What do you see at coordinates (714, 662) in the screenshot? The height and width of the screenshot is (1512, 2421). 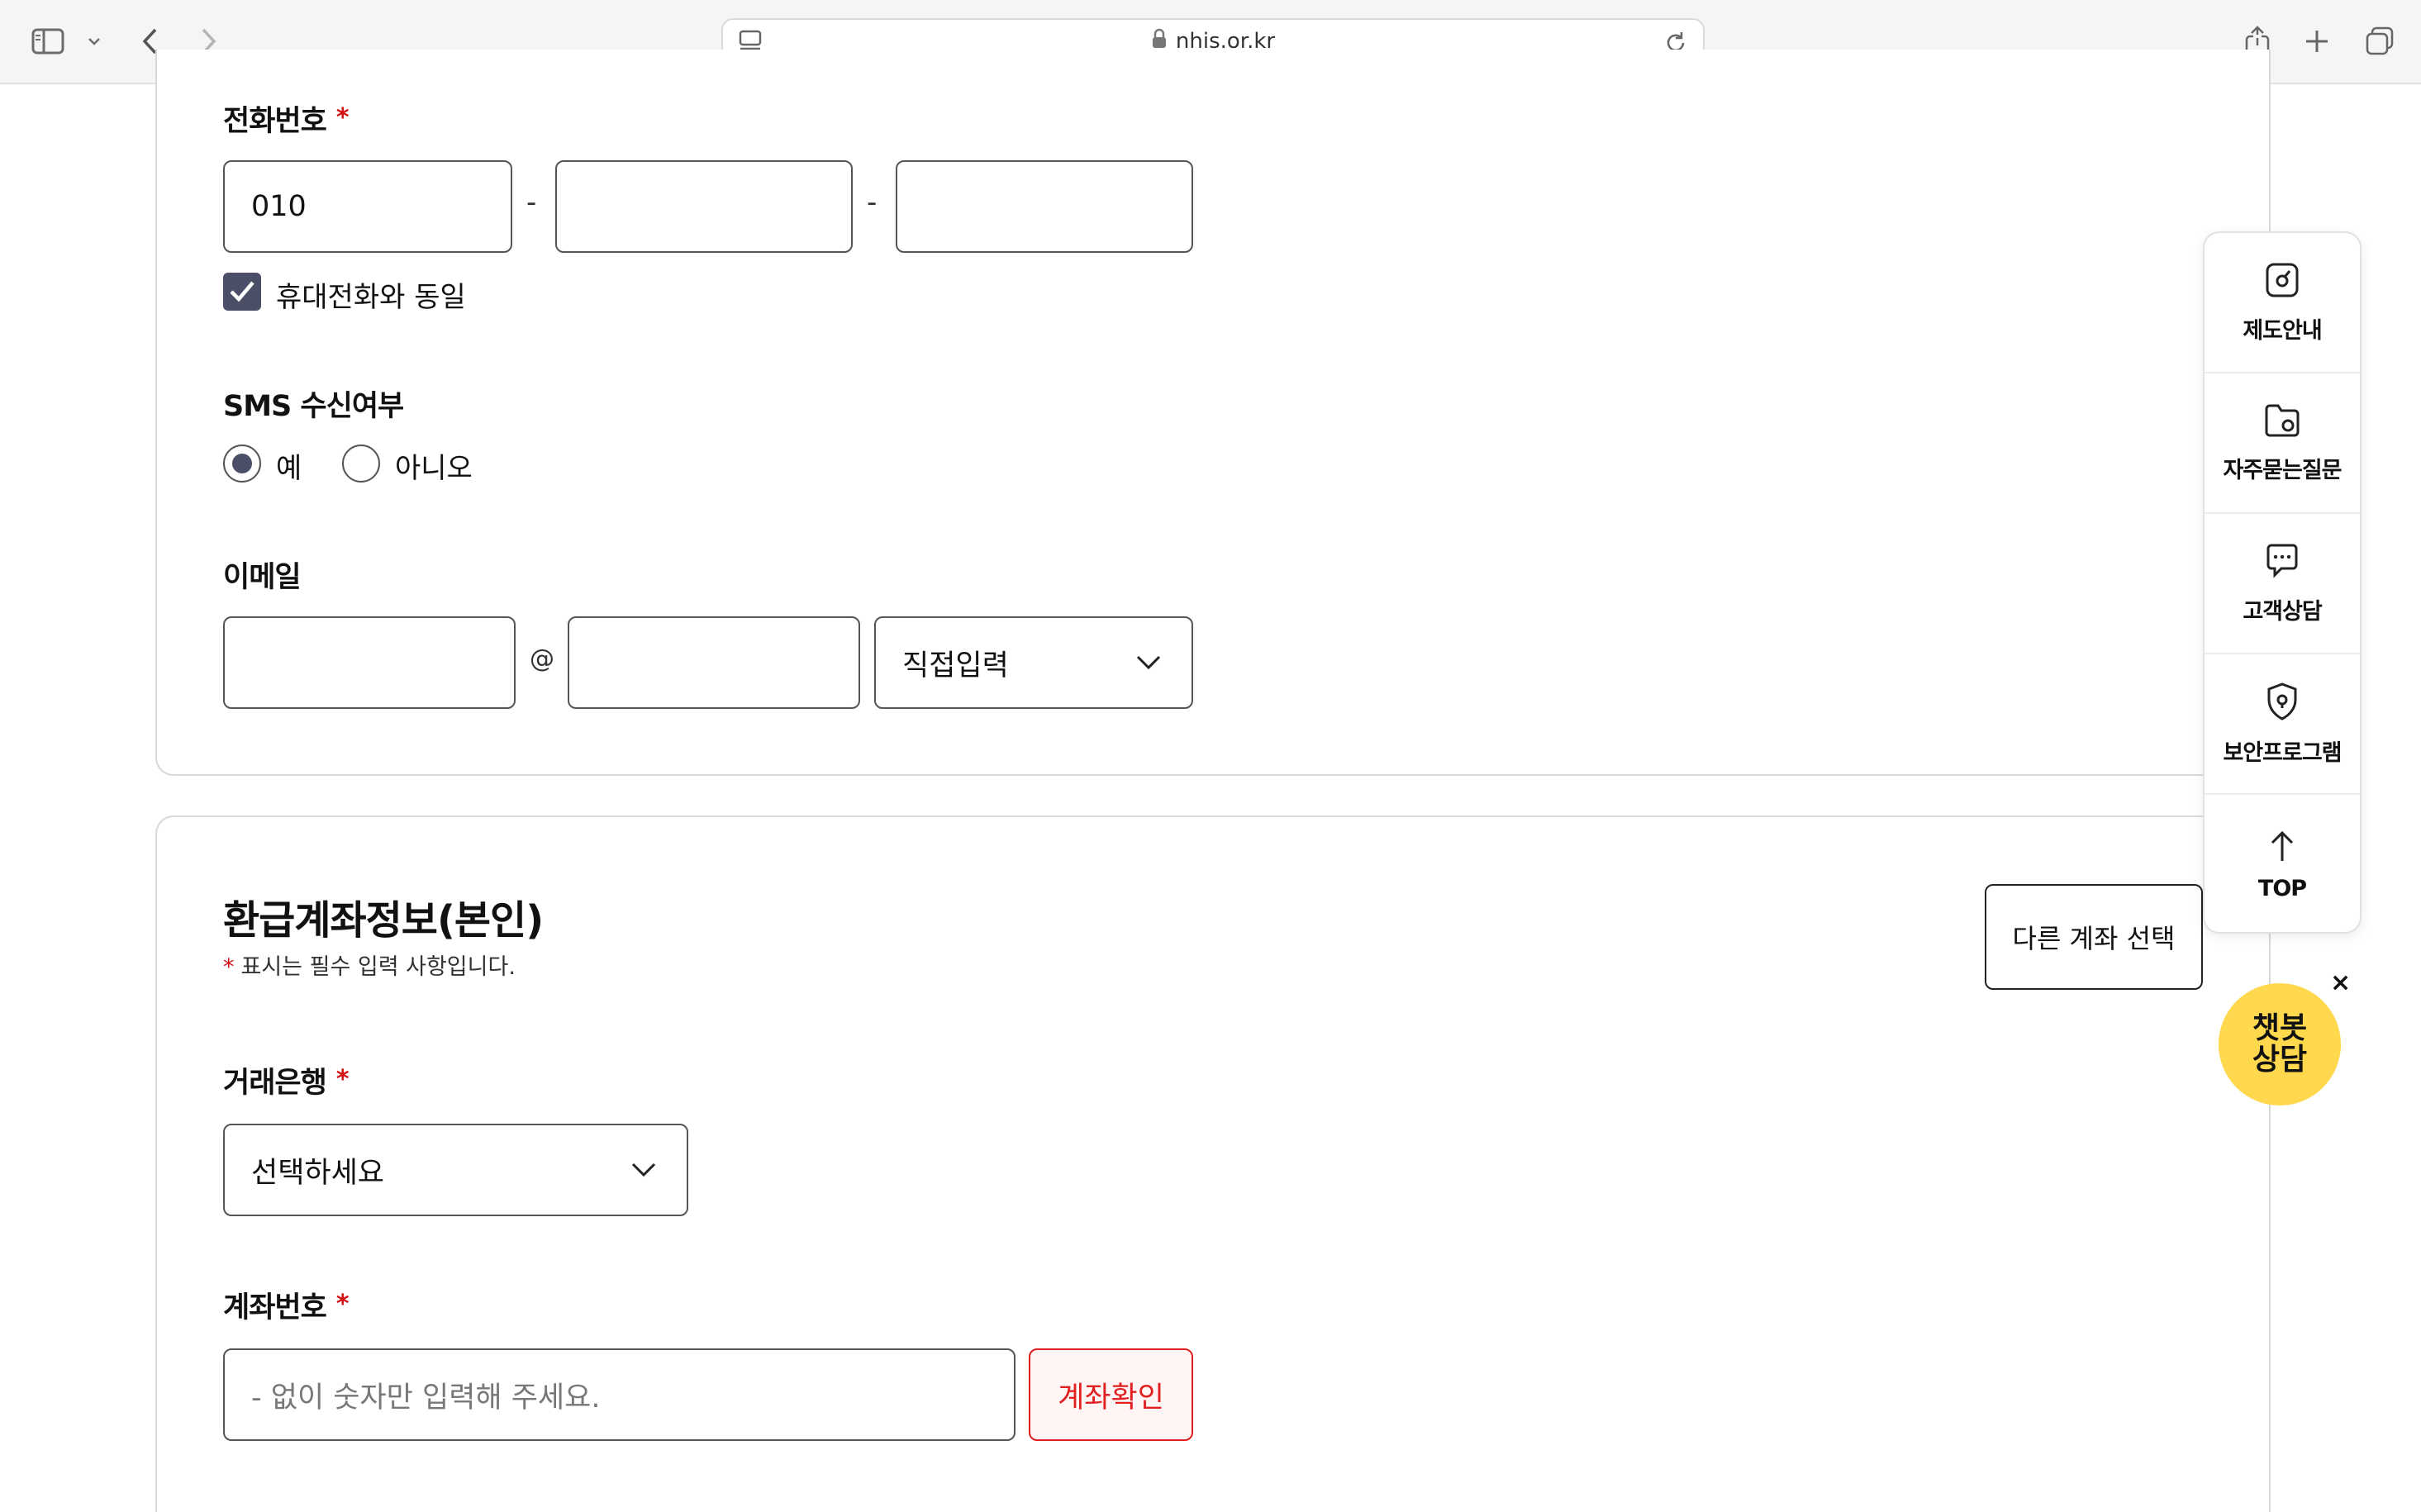 I see `email-domain-input` at bounding box center [714, 662].